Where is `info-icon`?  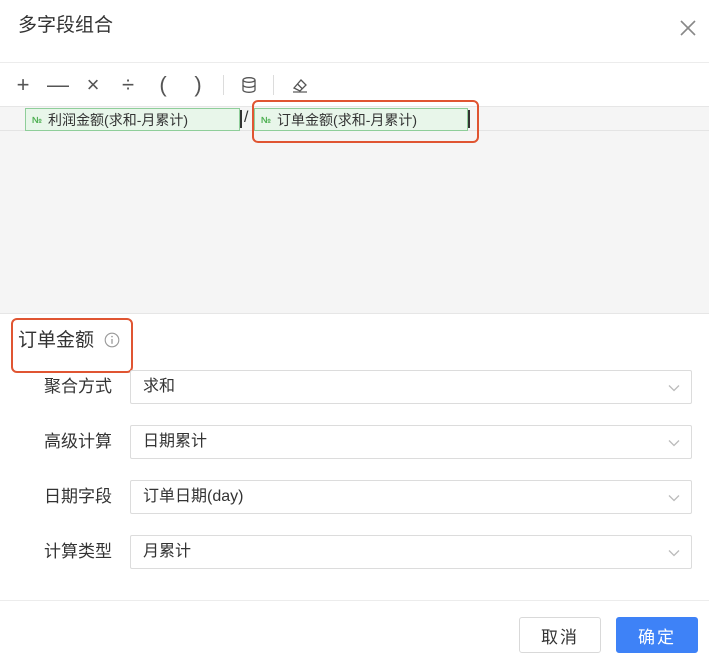 info-icon is located at coordinates (112, 340).